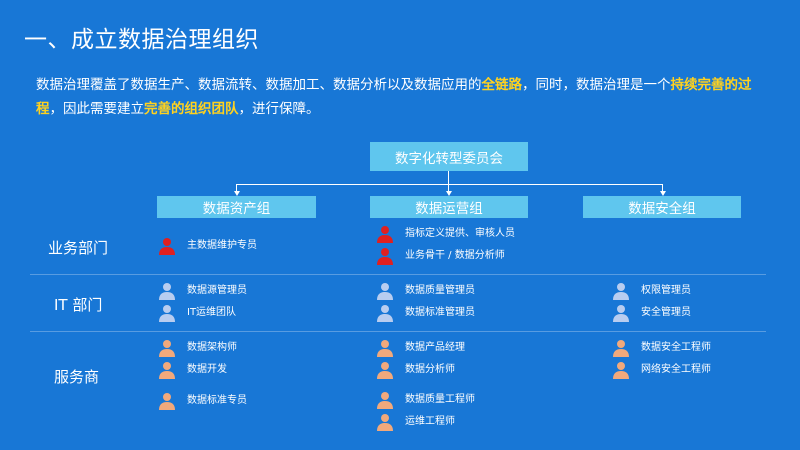  What do you see at coordinates (449, 207) in the screenshot?
I see `group-box-ops: 数据运营组` at bounding box center [449, 207].